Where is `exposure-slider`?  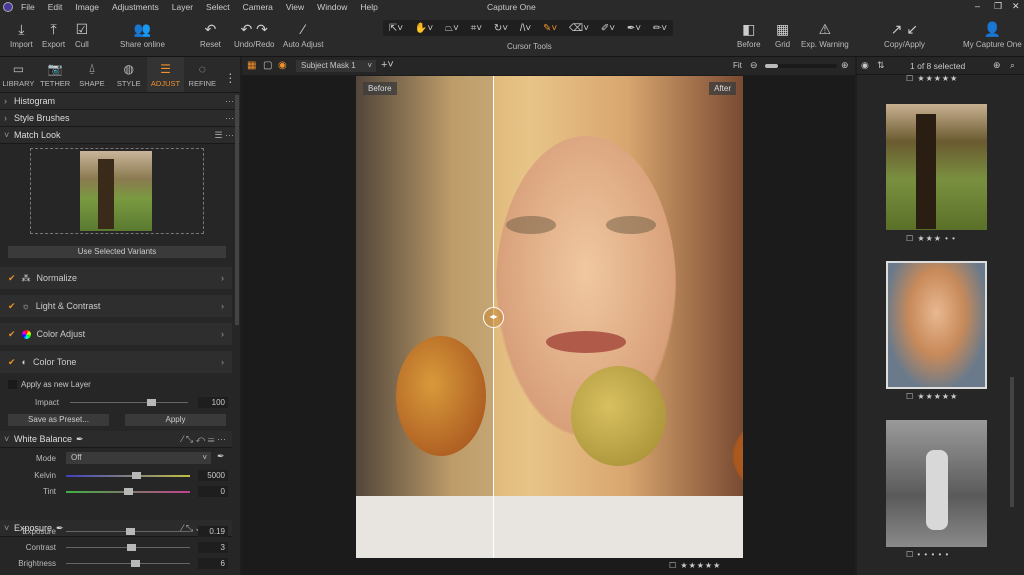 exposure-slider is located at coordinates (128, 531).